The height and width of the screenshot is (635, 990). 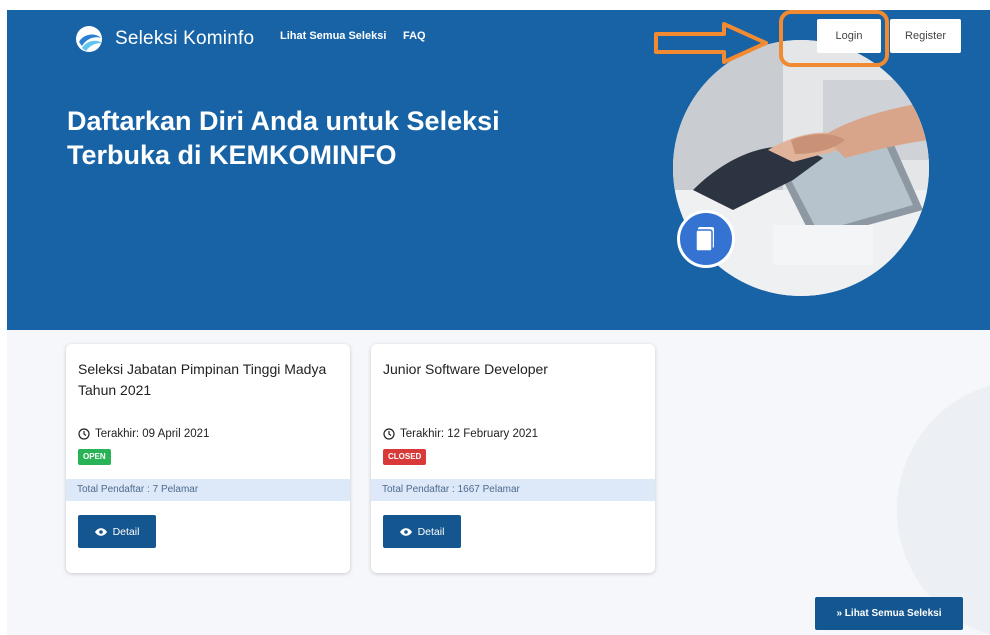 What do you see at coordinates (405, 457) in the screenshot?
I see `status-badge: CLOSED` at bounding box center [405, 457].